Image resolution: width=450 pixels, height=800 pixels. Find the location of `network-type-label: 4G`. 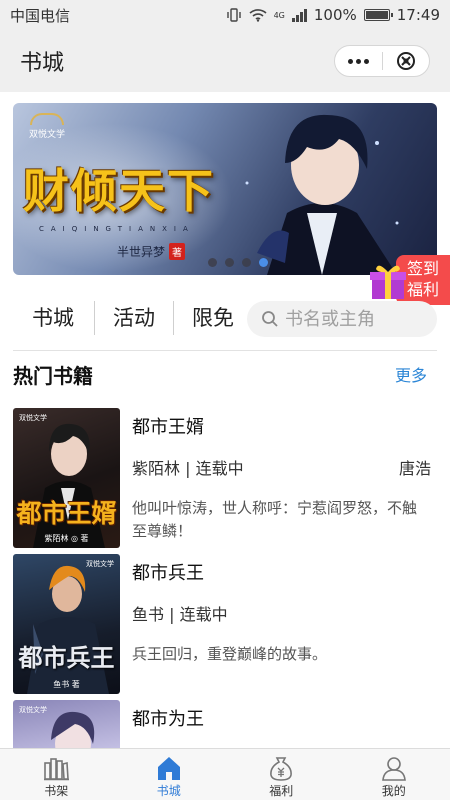

network-type-label: 4G is located at coordinates (279, 15).